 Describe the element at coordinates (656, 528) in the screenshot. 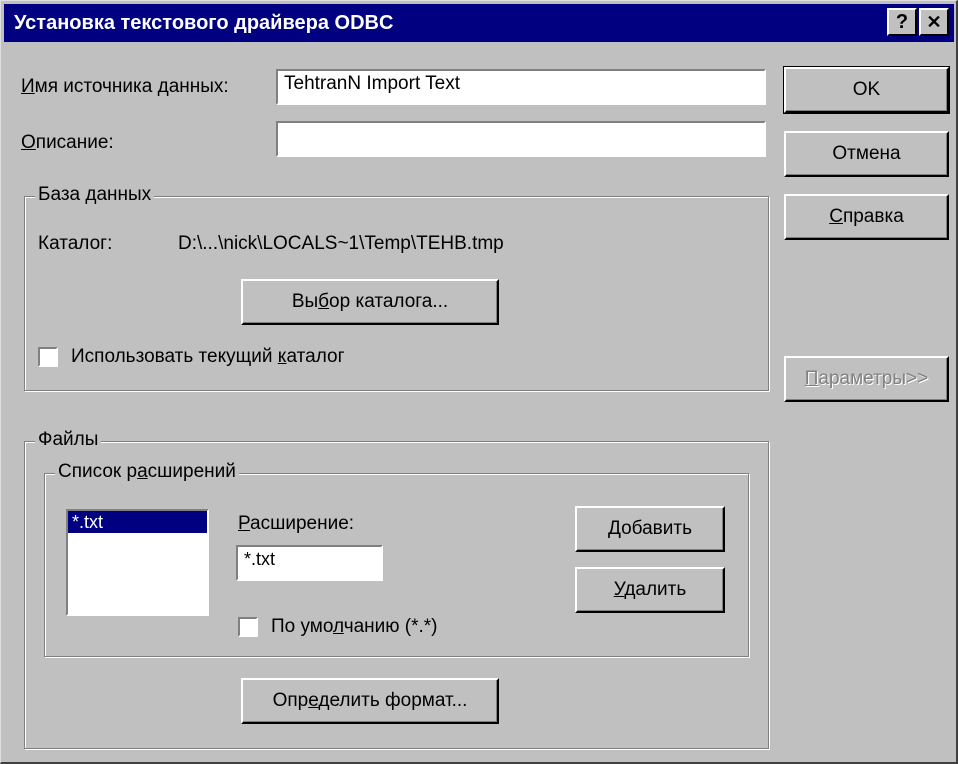

I see `add-button-label: обавить` at that location.